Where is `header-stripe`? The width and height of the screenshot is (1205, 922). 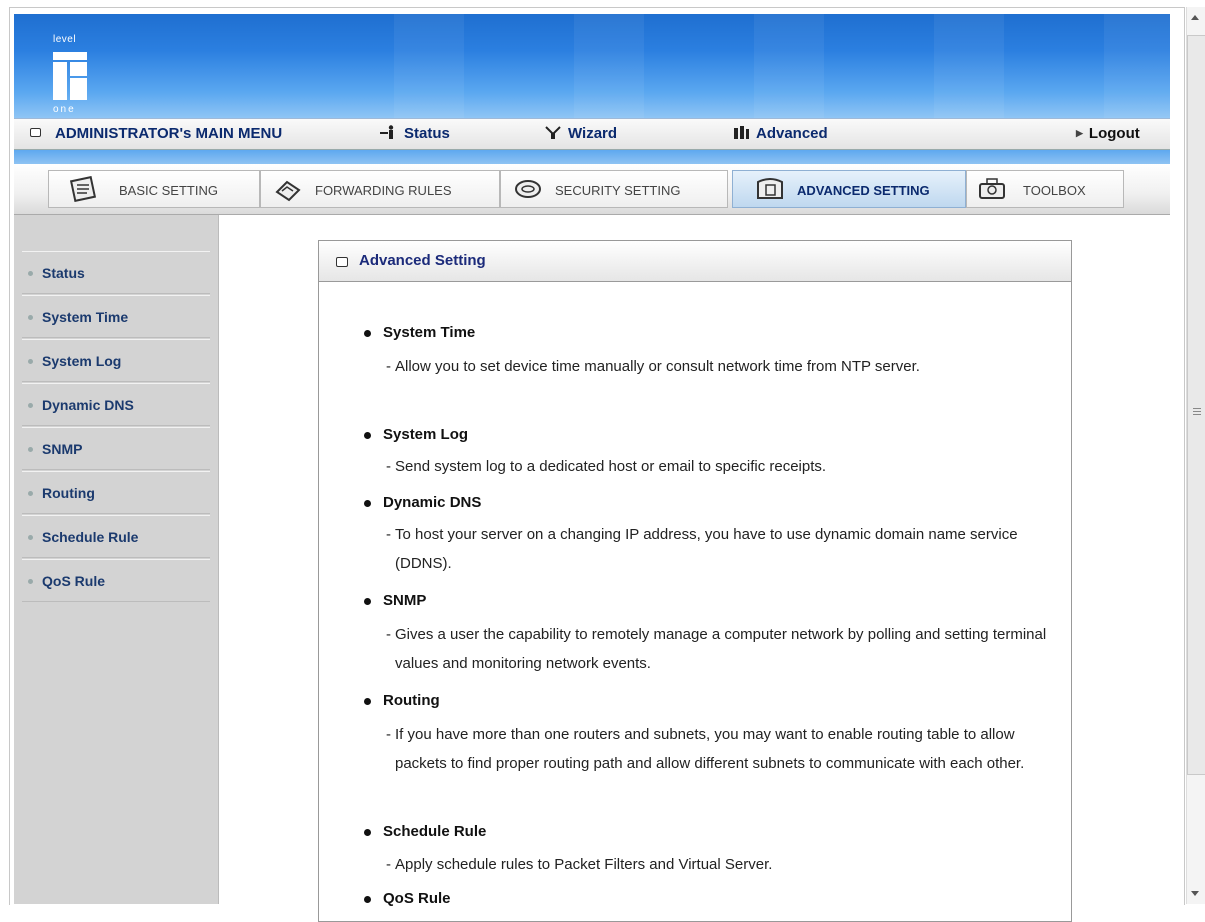
header-stripe is located at coordinates (592, 157).